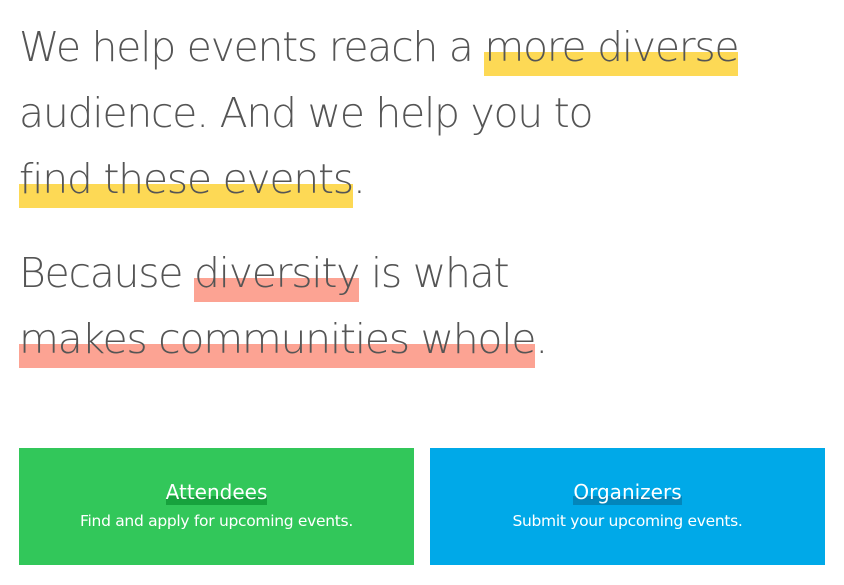 This screenshot has width=844, height=585. Describe the element at coordinates (359, 179) in the screenshot. I see `hero-line3-period: .` at that location.